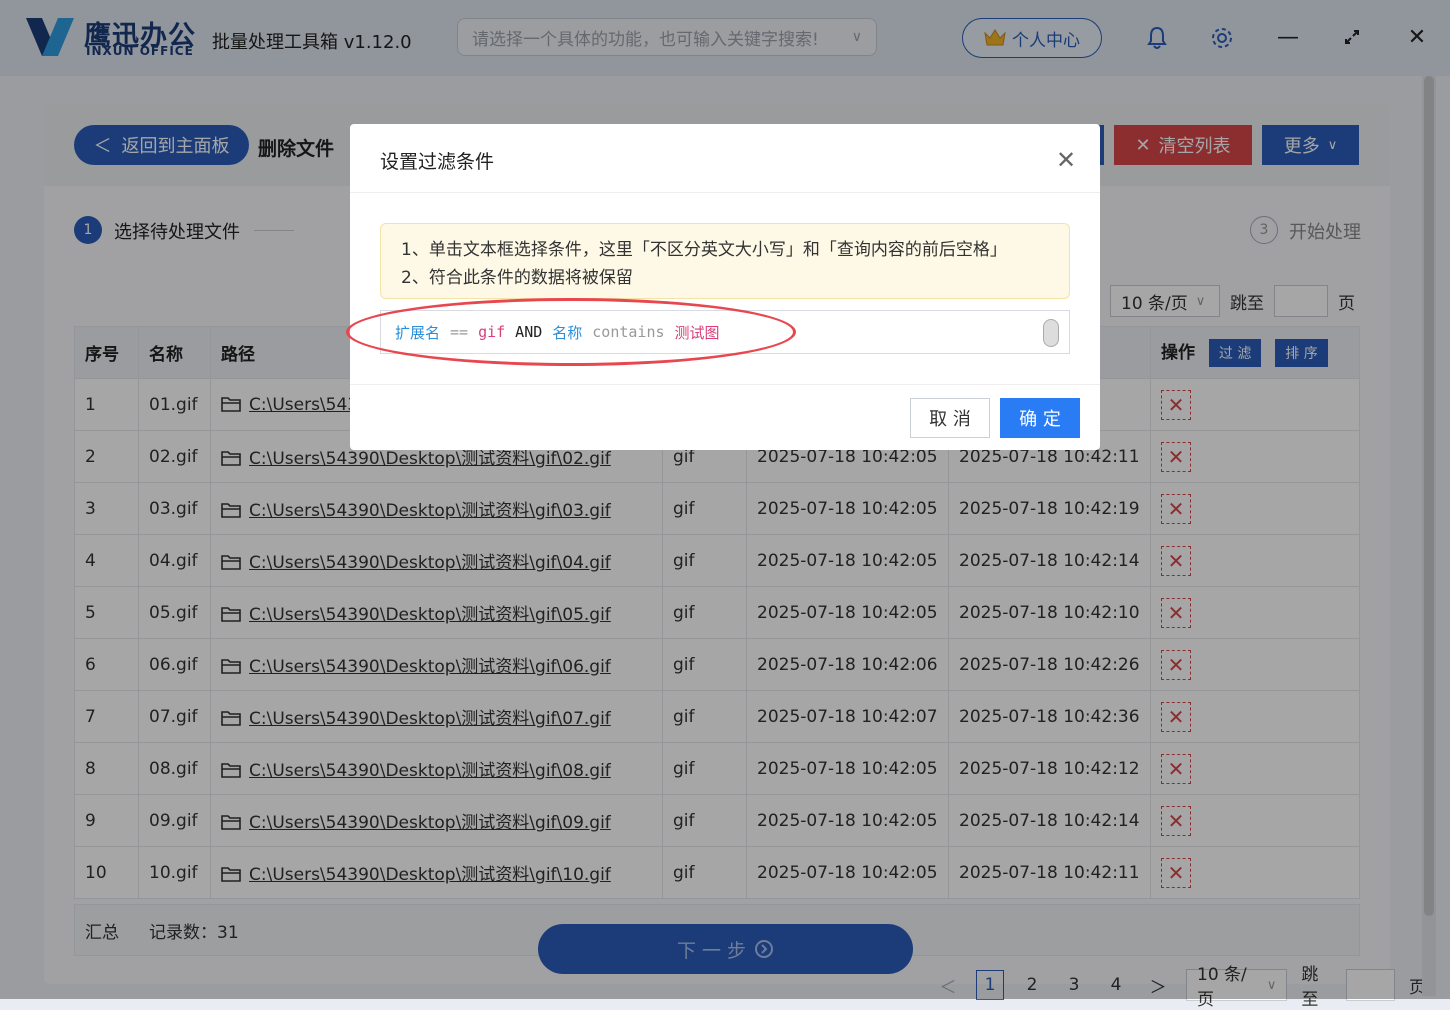  I want to click on dialog-title: 设置过滤条件, so click(437, 162).